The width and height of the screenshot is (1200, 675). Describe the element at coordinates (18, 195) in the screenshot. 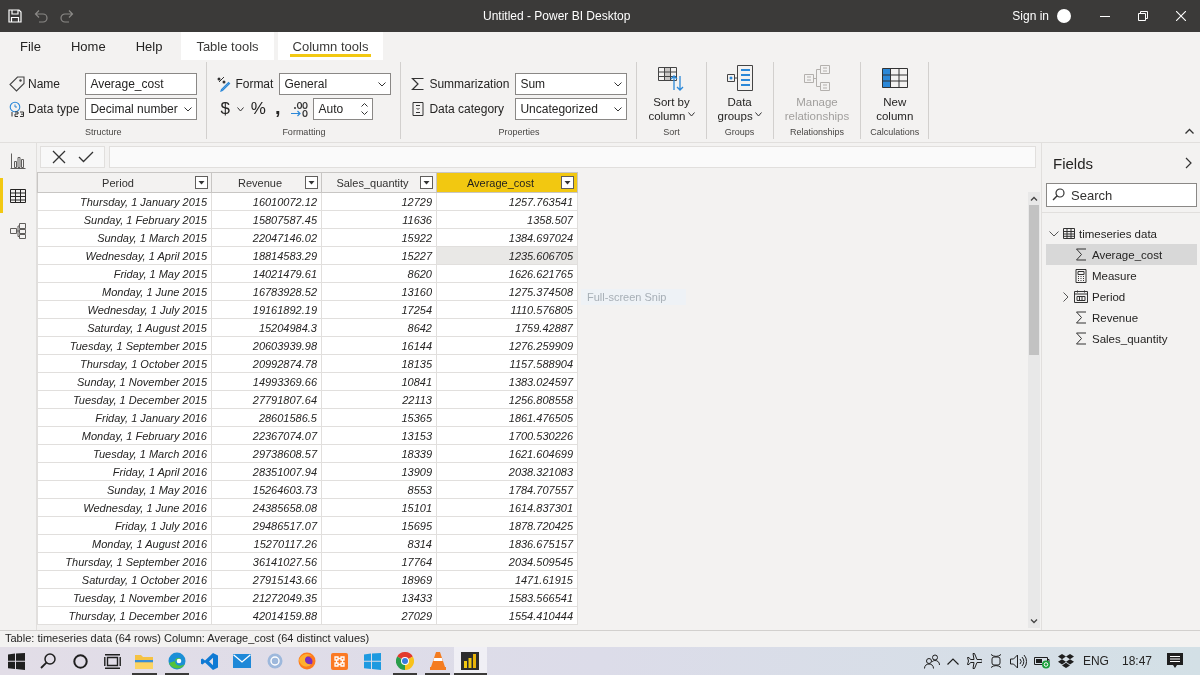

I see `table-icon` at that location.